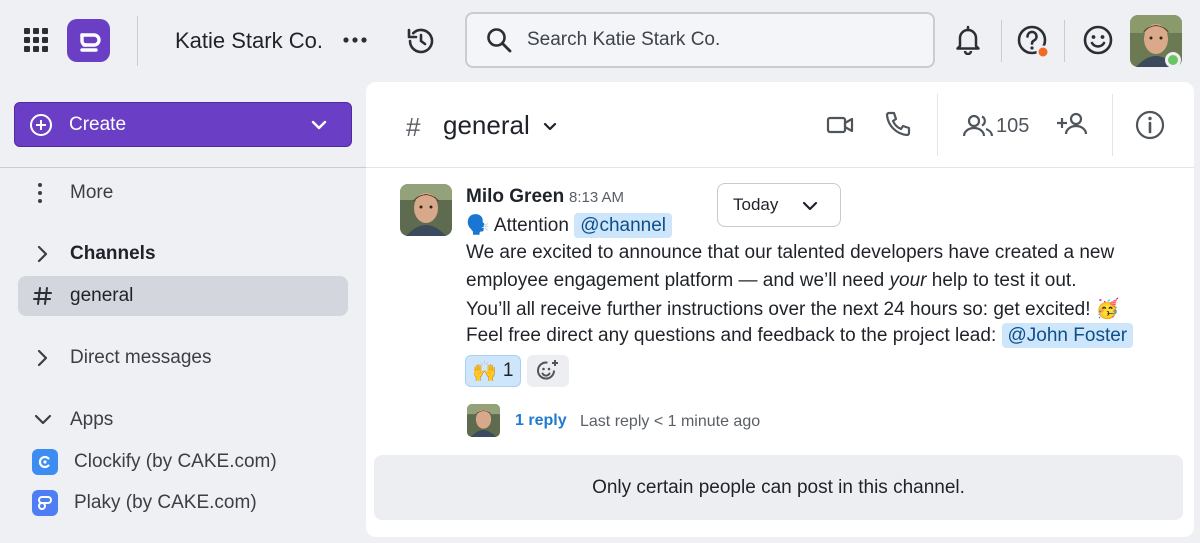 This screenshot has height=543, width=1200. Describe the element at coordinates (569, 225) in the screenshot. I see `message-line-attention: 🗣️ Attention @channel` at that location.